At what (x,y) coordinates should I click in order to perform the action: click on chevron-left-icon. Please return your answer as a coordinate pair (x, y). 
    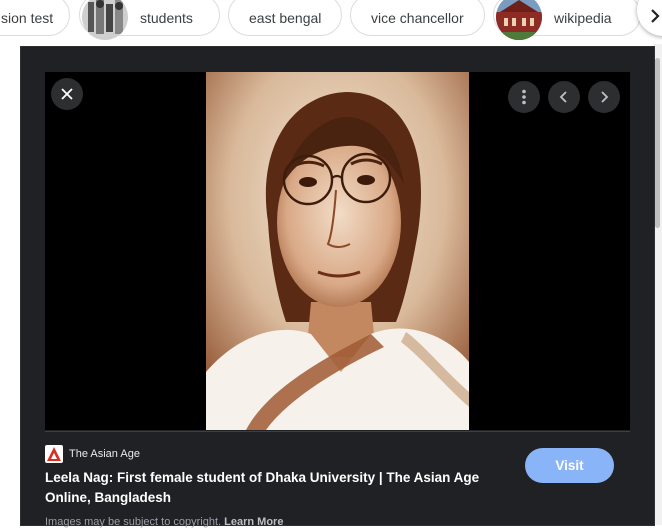
    Looking at the image, I should click on (563, 97).